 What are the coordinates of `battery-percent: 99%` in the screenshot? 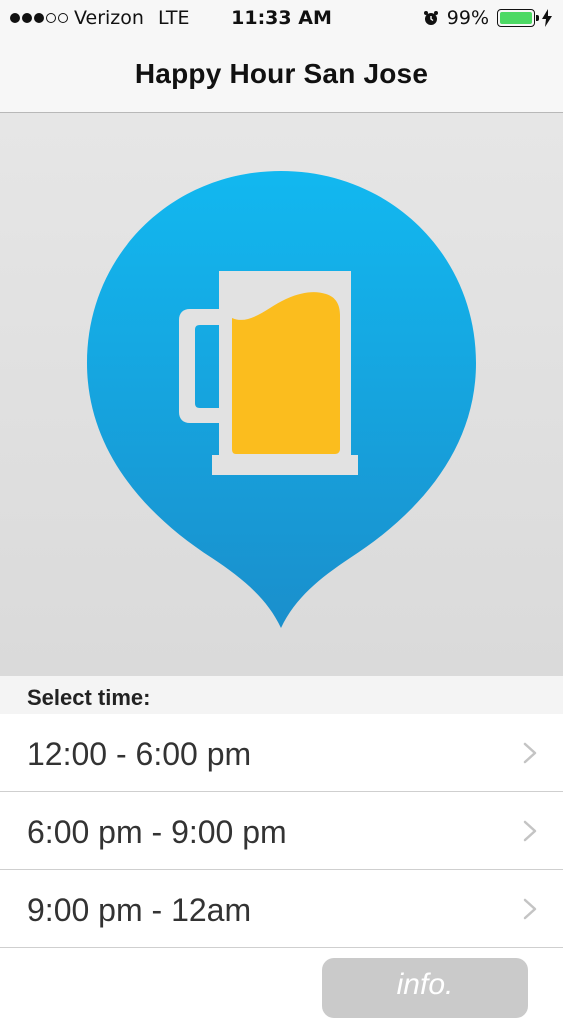 It's located at (467, 18).